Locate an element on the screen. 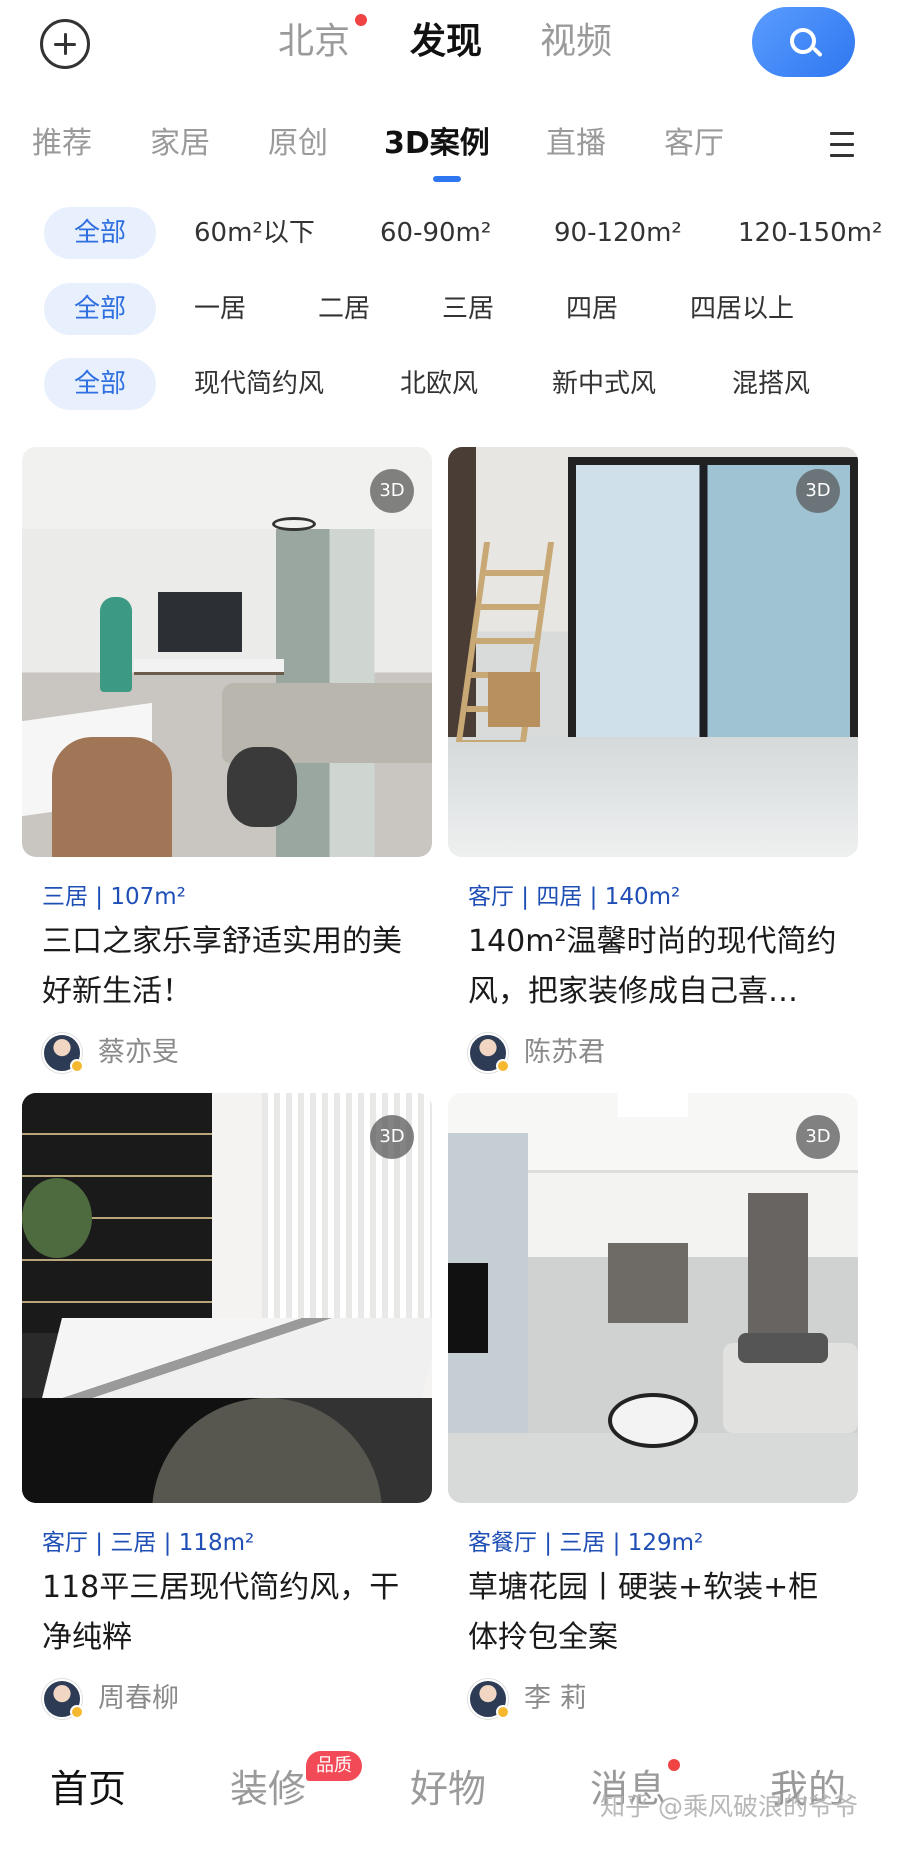 The image size is (897, 1849). filter-rooms: 全部 一居 二居 三居 四居 四居以上 is located at coordinates (448, 309).